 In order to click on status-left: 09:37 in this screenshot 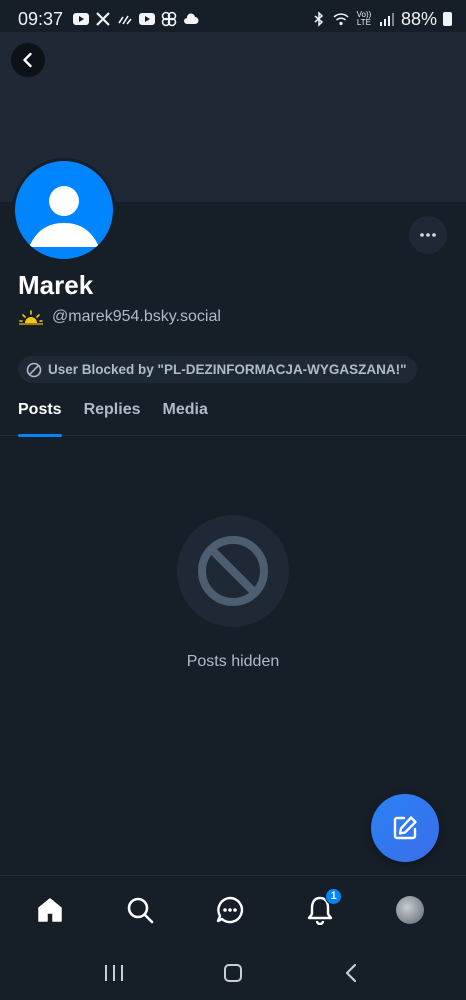, I will do `click(108, 19)`.